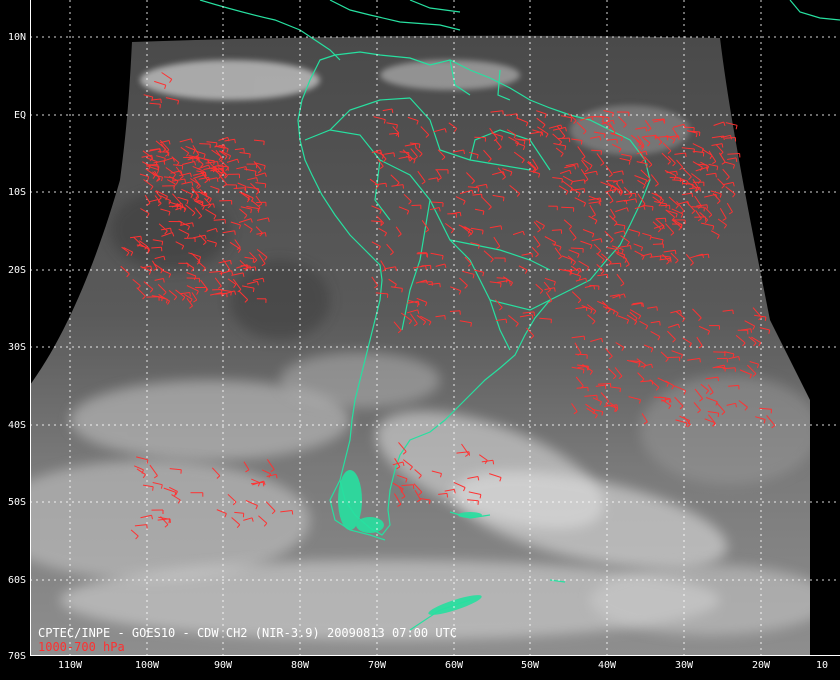 Image resolution: width=840 pixels, height=680 pixels. I want to click on lon-label-100w: 100W, so click(147, 665).